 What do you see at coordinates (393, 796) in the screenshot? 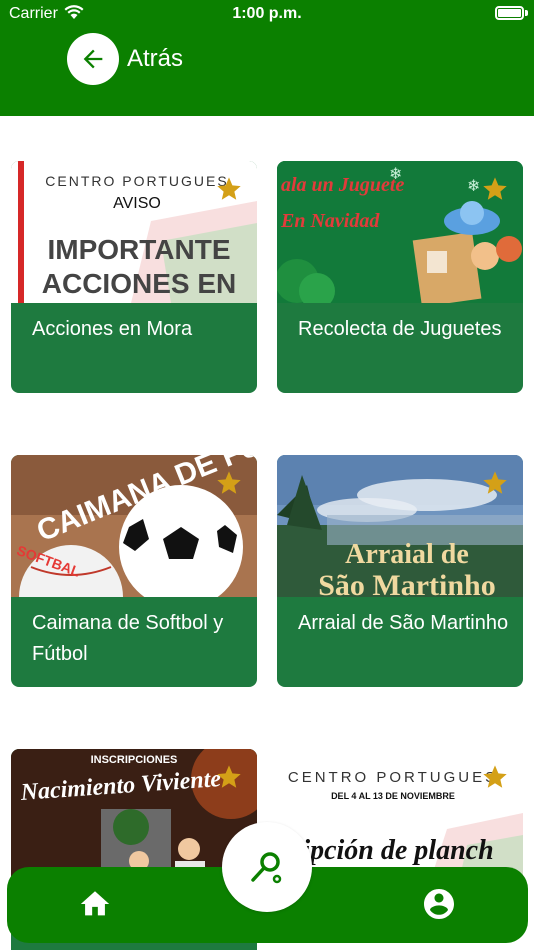
I see `card-image-text-mid: DEL 4 AL 13 DE NOVIEMBRE` at bounding box center [393, 796].